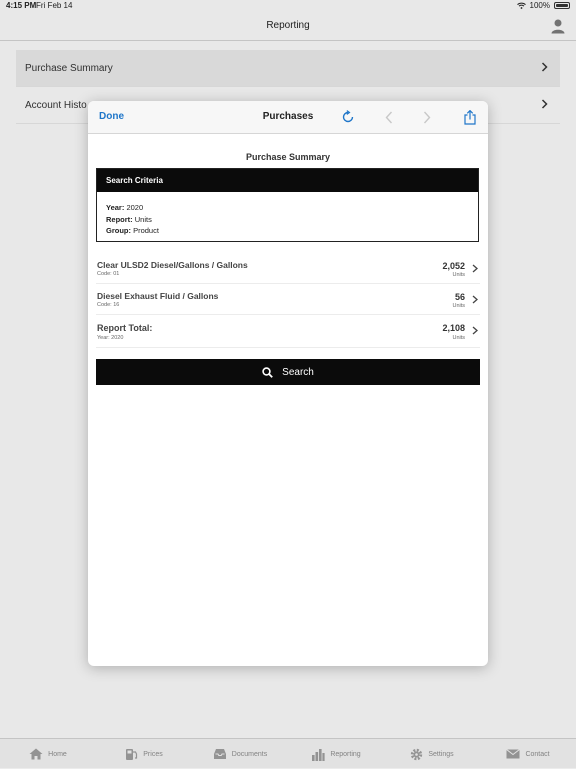 This screenshot has height=769, width=576. Describe the element at coordinates (287, 220) in the screenshot. I see `criteria-report: Report: Units` at that location.